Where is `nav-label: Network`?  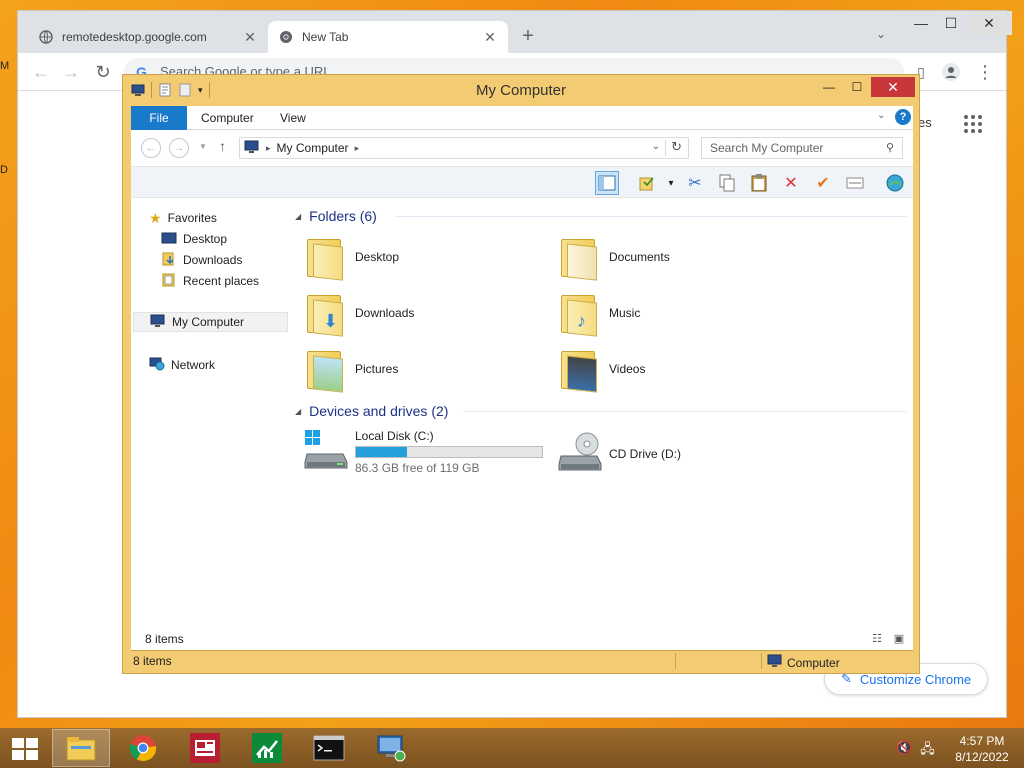 nav-label: Network is located at coordinates (193, 365).